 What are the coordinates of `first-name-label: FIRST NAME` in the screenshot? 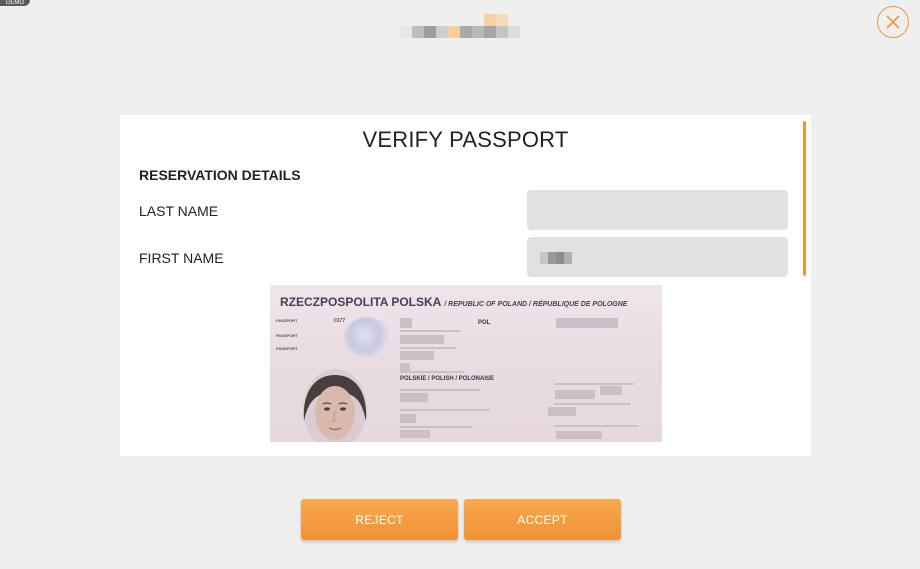 It's located at (181, 258).